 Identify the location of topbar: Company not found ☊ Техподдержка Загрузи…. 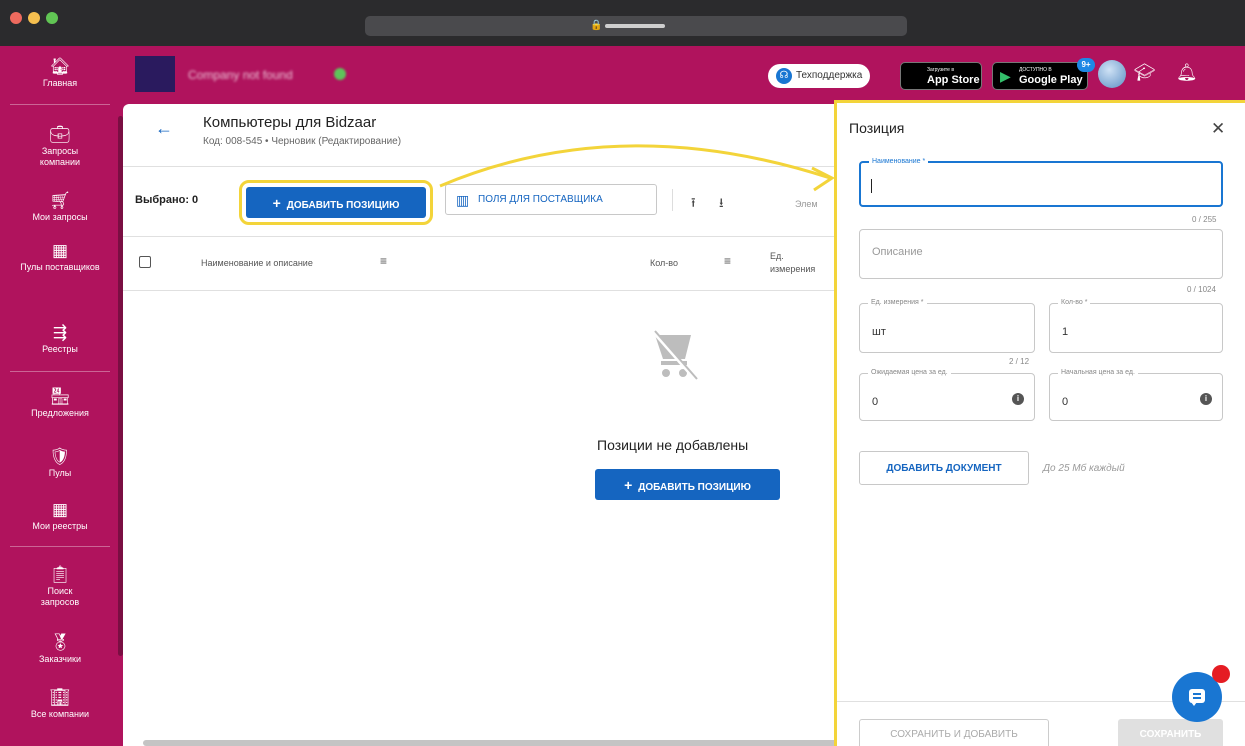
(682, 74).